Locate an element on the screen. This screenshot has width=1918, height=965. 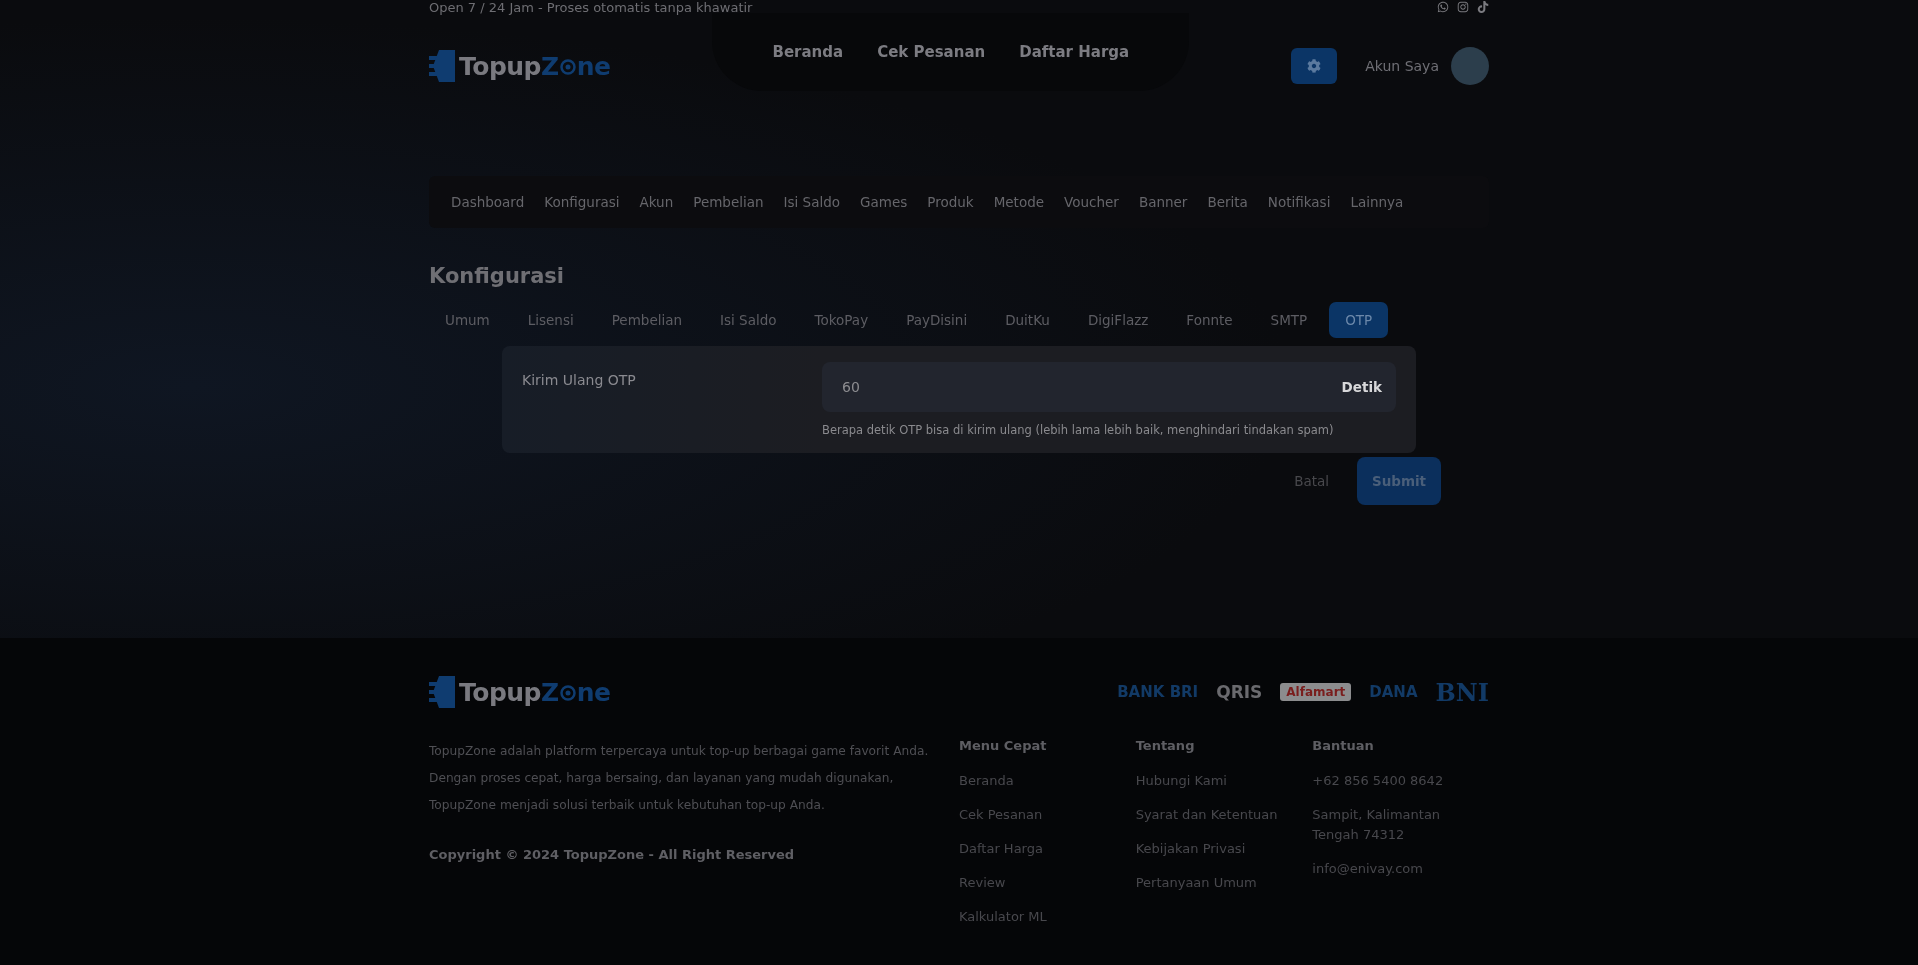
payment-logo: DANA is located at coordinates (1393, 692).